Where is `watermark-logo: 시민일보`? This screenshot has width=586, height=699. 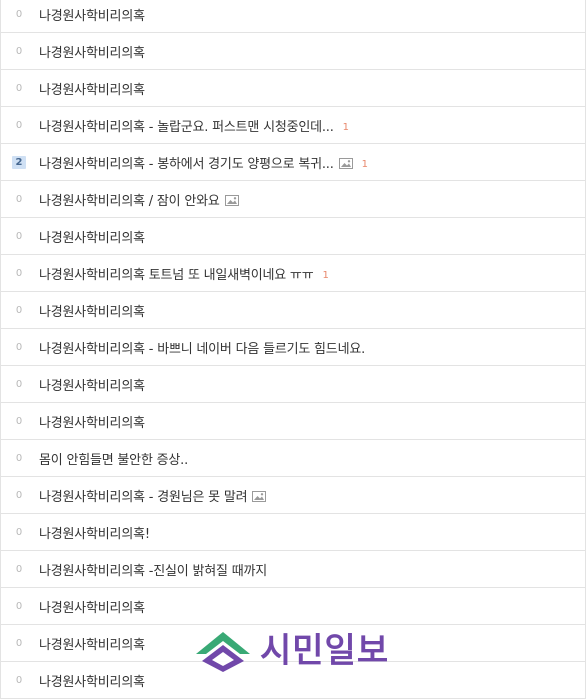 watermark-logo: 시민일보 is located at coordinates (294, 651).